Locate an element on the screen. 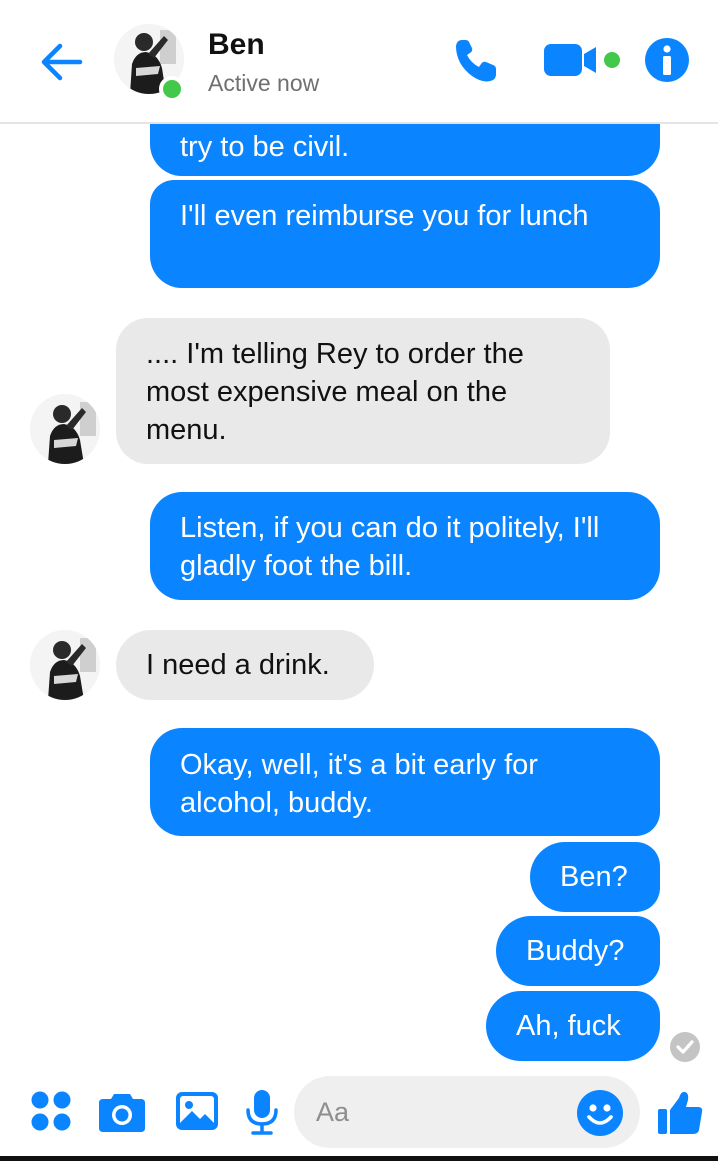 Image resolution: width=718 pixels, height=1161 pixels. video-camera-icon is located at coordinates (582, 60).